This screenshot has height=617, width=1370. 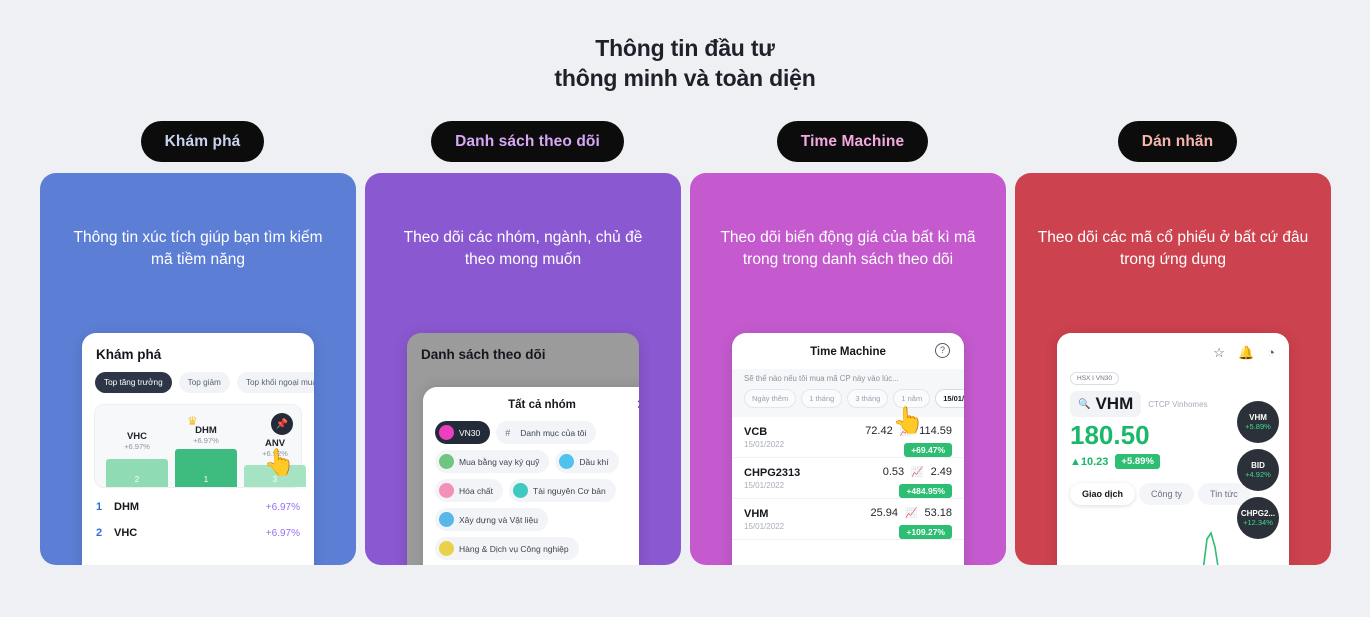 What do you see at coordinates (637, 405) in the screenshot?
I see `close-icon: ✕` at bounding box center [637, 405].